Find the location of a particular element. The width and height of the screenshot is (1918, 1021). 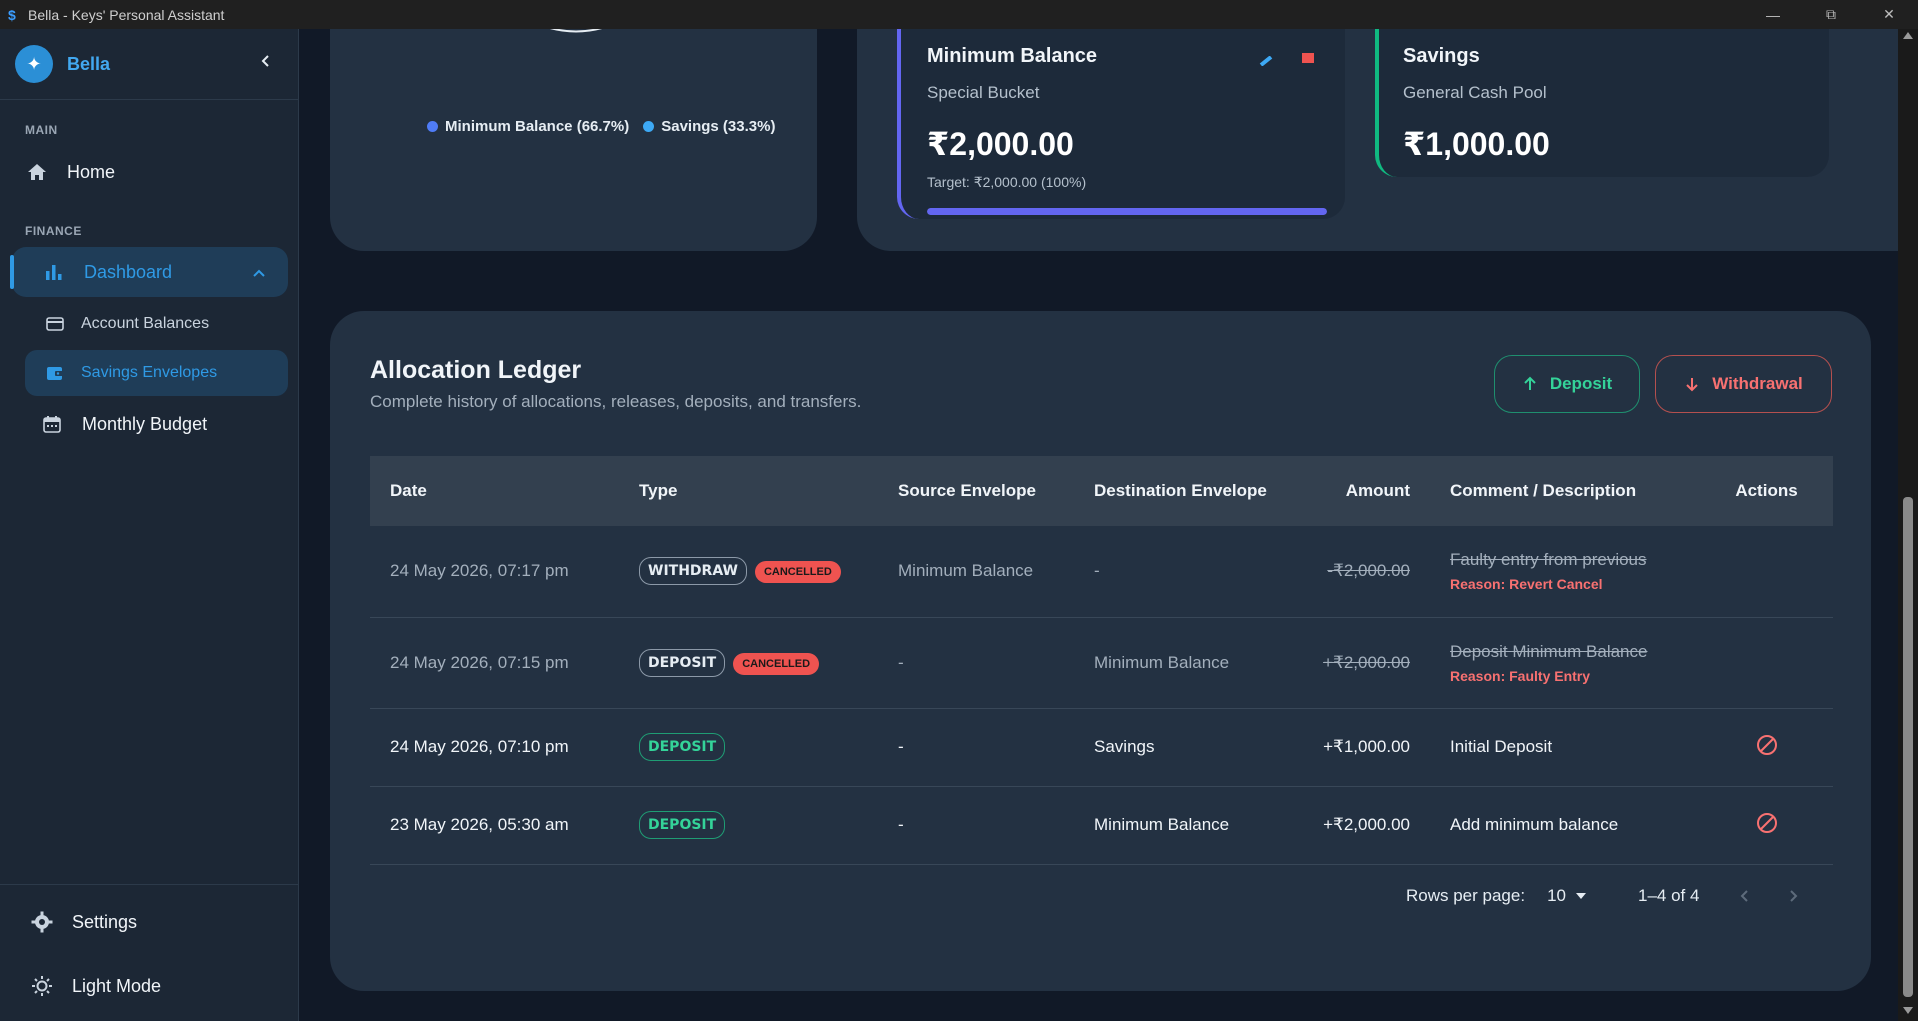

sidebar-item-label: Home is located at coordinates (91, 171).